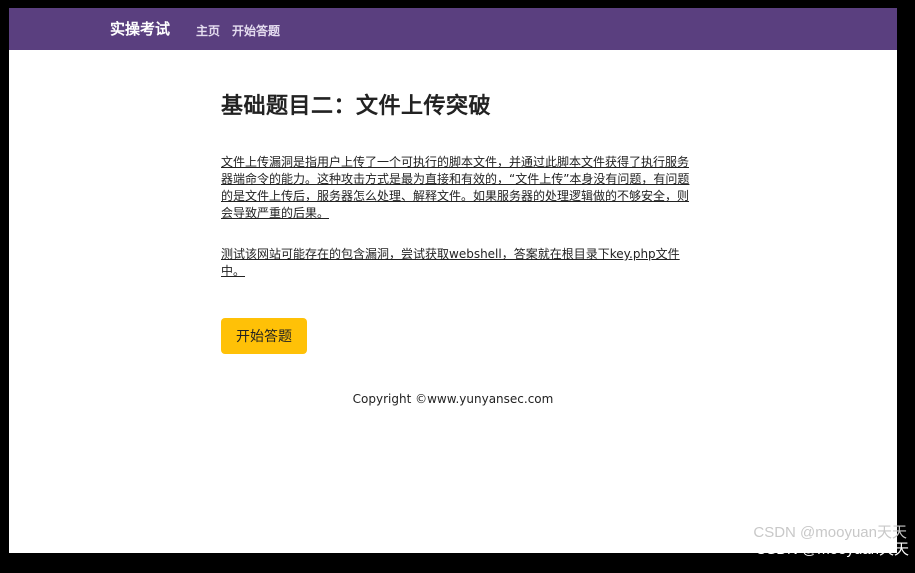 The width and height of the screenshot is (915, 573). What do you see at coordinates (140, 28) in the screenshot?
I see `navbar-brand: 实操考试` at bounding box center [140, 28].